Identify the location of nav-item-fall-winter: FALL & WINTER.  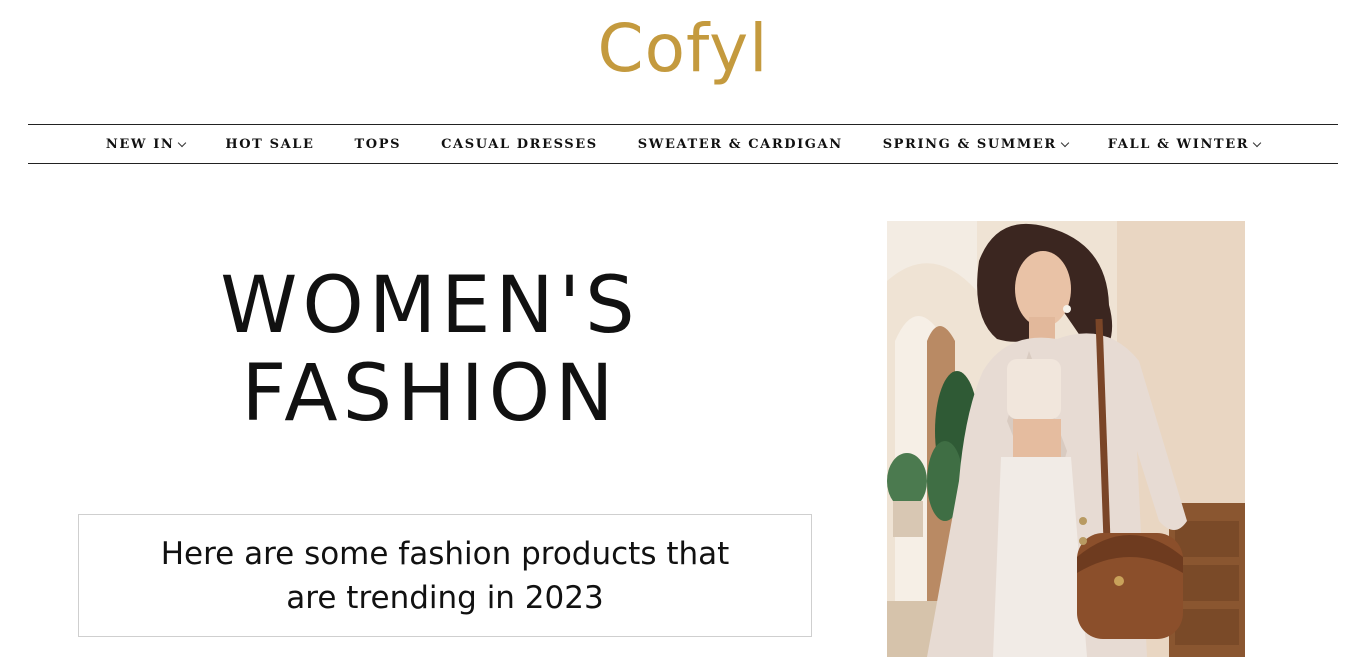
(1184, 144).